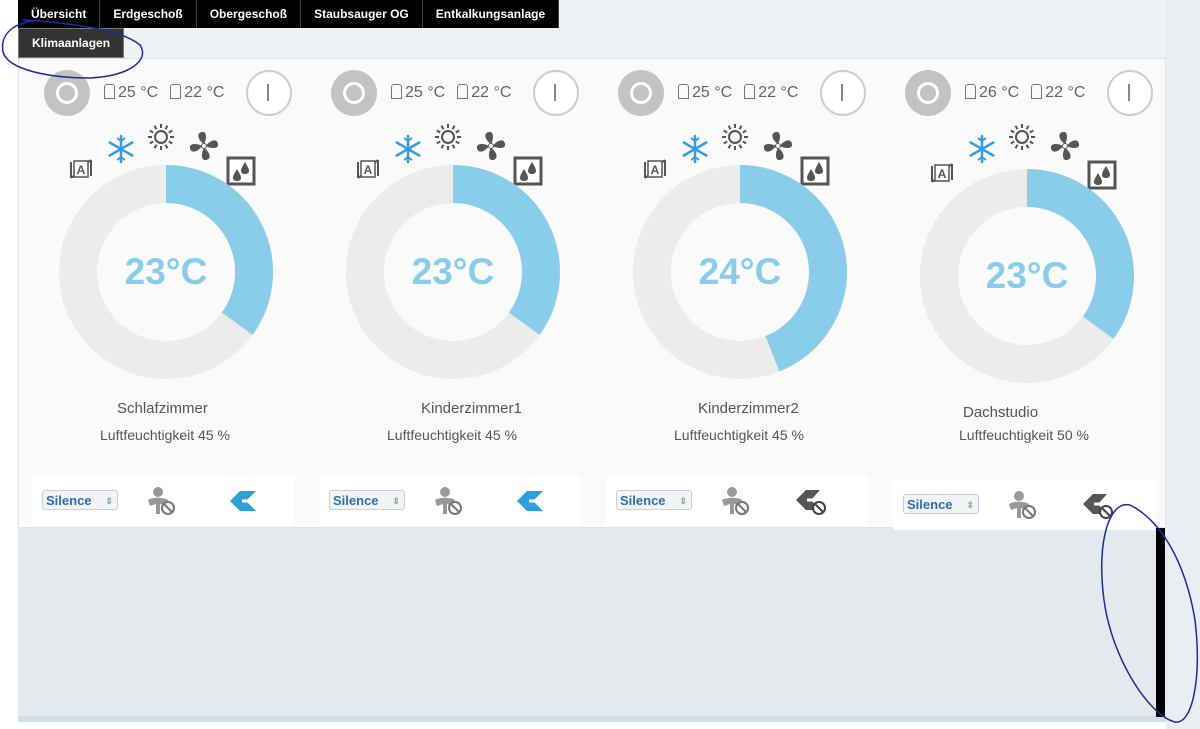  Describe the element at coordinates (748, 408) in the screenshot. I see `room-name: Kinderzimmer2` at that location.